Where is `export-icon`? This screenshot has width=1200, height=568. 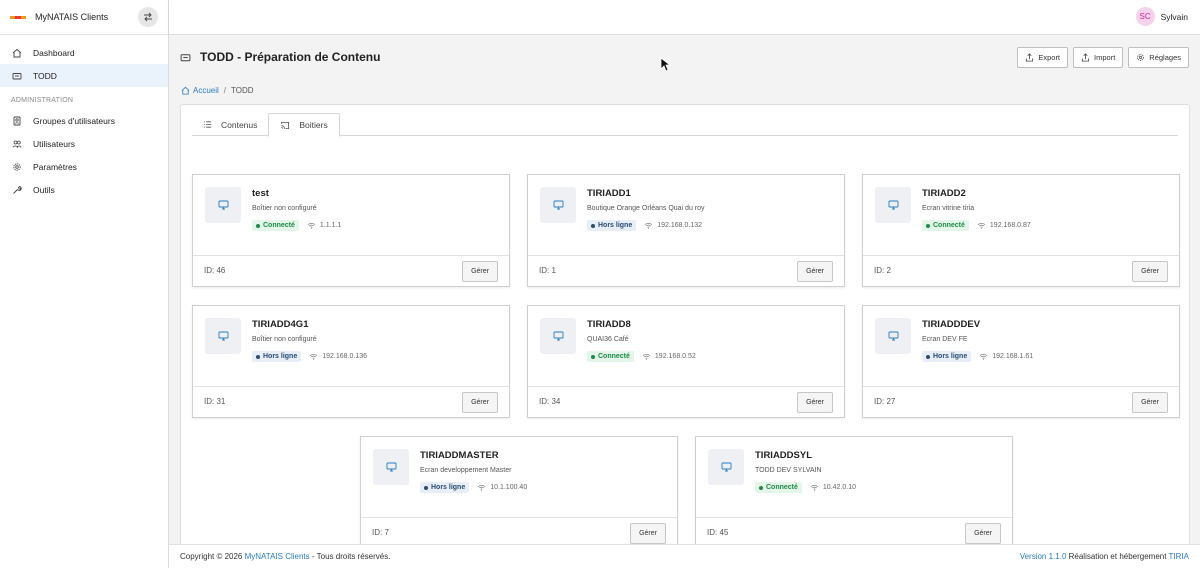 export-icon is located at coordinates (1030, 57).